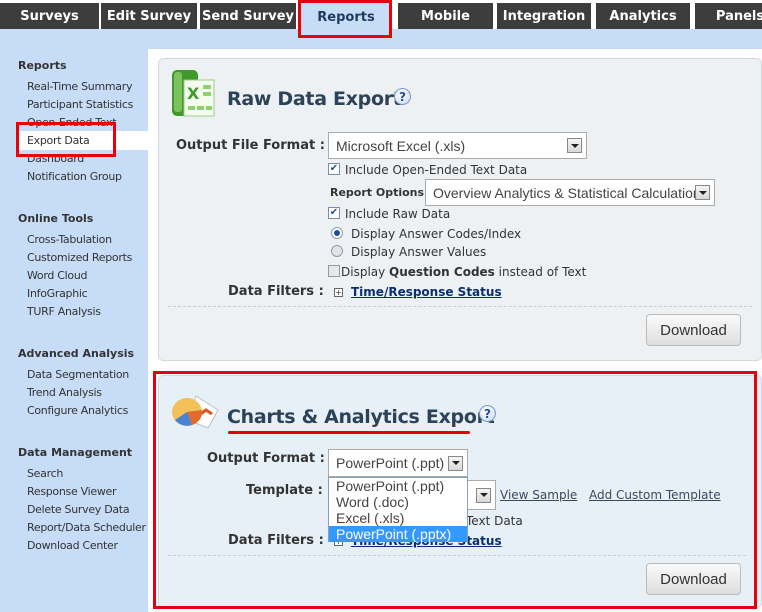 The height and width of the screenshot is (612, 762). I want to click on question-codes-suffix: instead of Text, so click(540, 272).